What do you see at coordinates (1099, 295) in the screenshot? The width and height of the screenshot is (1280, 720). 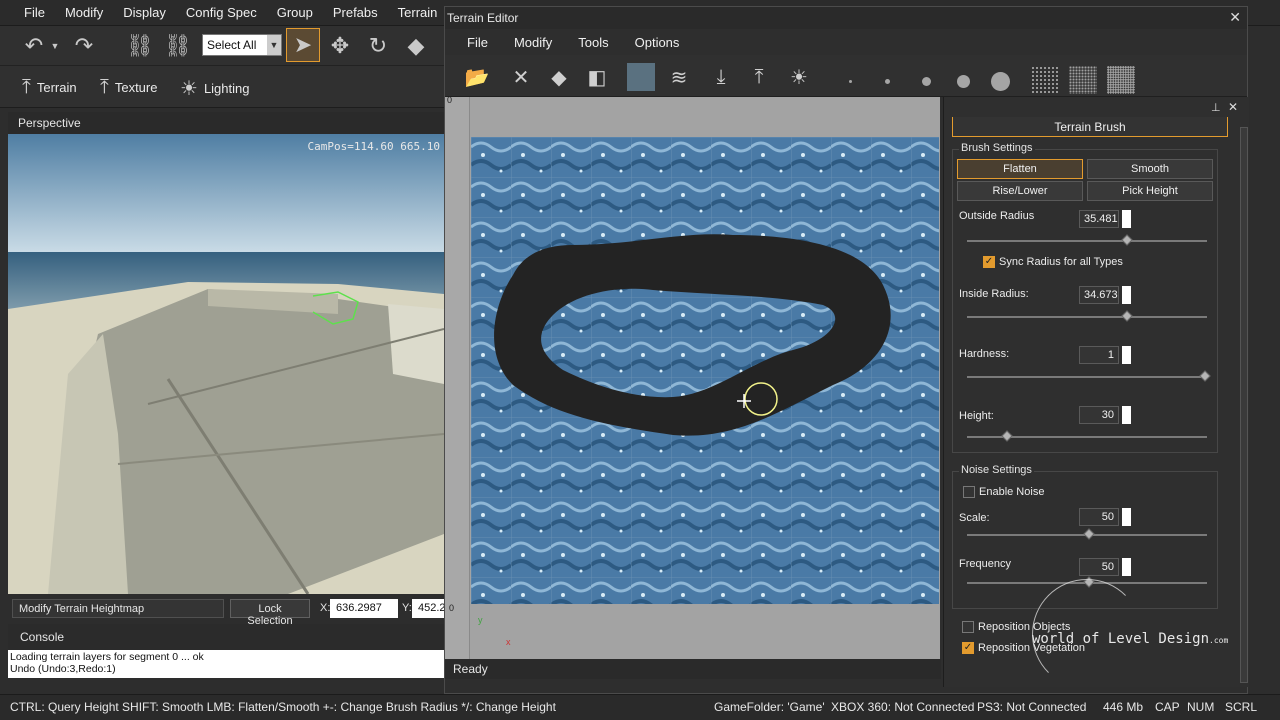 I see `inside-radius-field: 34.673` at bounding box center [1099, 295].